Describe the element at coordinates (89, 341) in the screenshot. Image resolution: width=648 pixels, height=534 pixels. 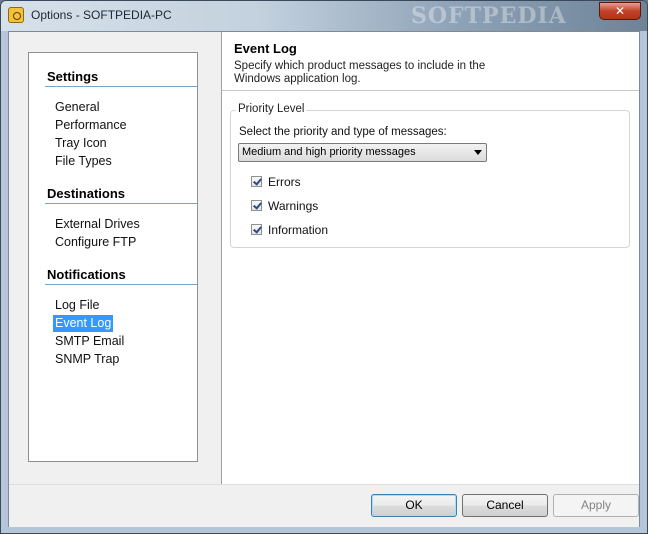
I see `nav-item-smtp-email: SMTP Email` at that location.